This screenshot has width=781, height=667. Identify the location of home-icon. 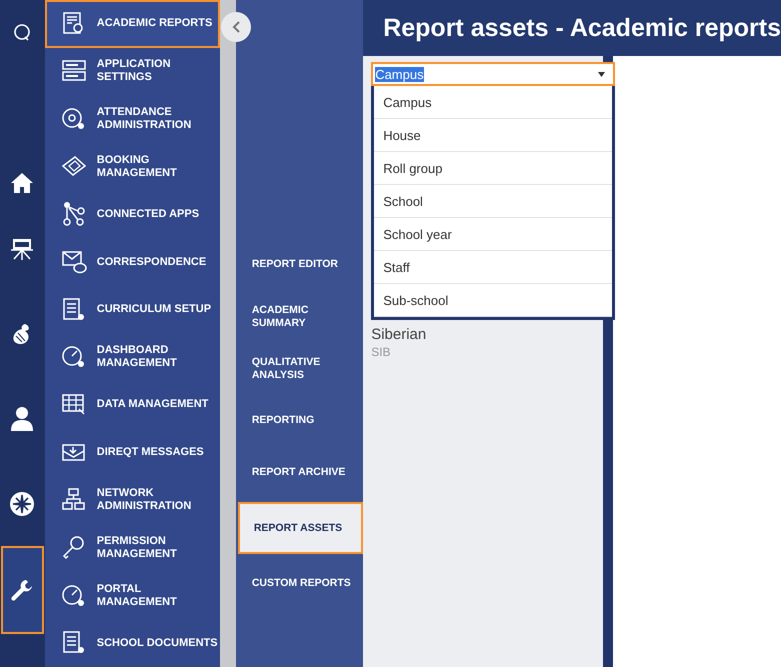
(22, 183).